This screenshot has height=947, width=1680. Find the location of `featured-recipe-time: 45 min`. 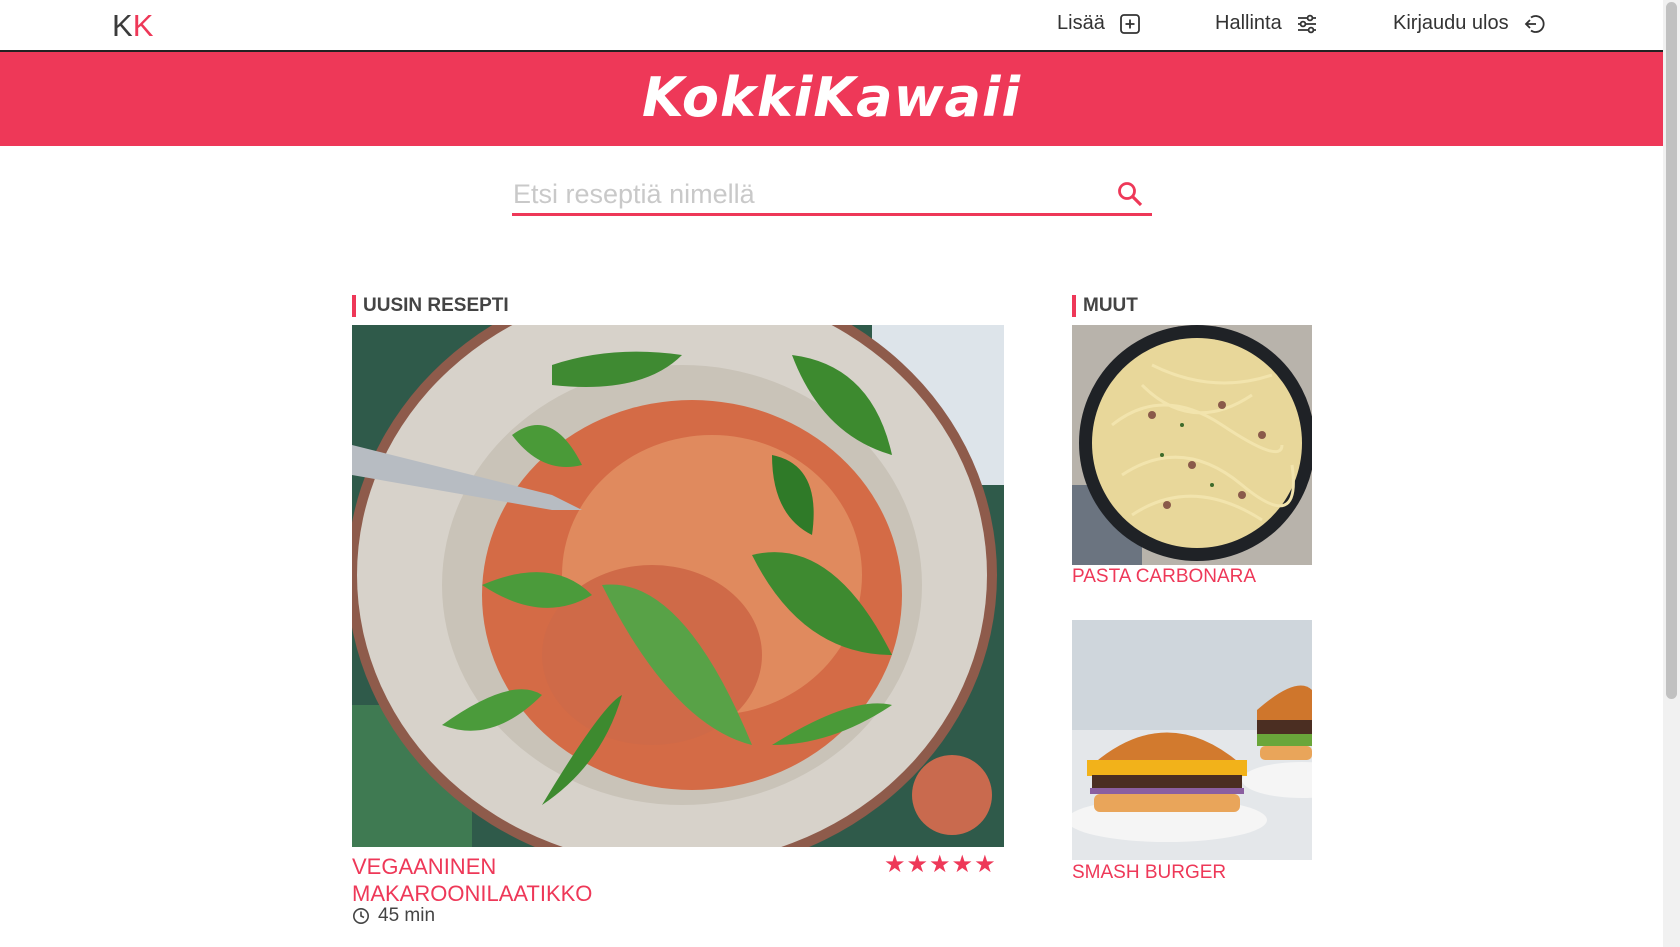

featured-recipe-time: 45 min is located at coordinates (393, 916).